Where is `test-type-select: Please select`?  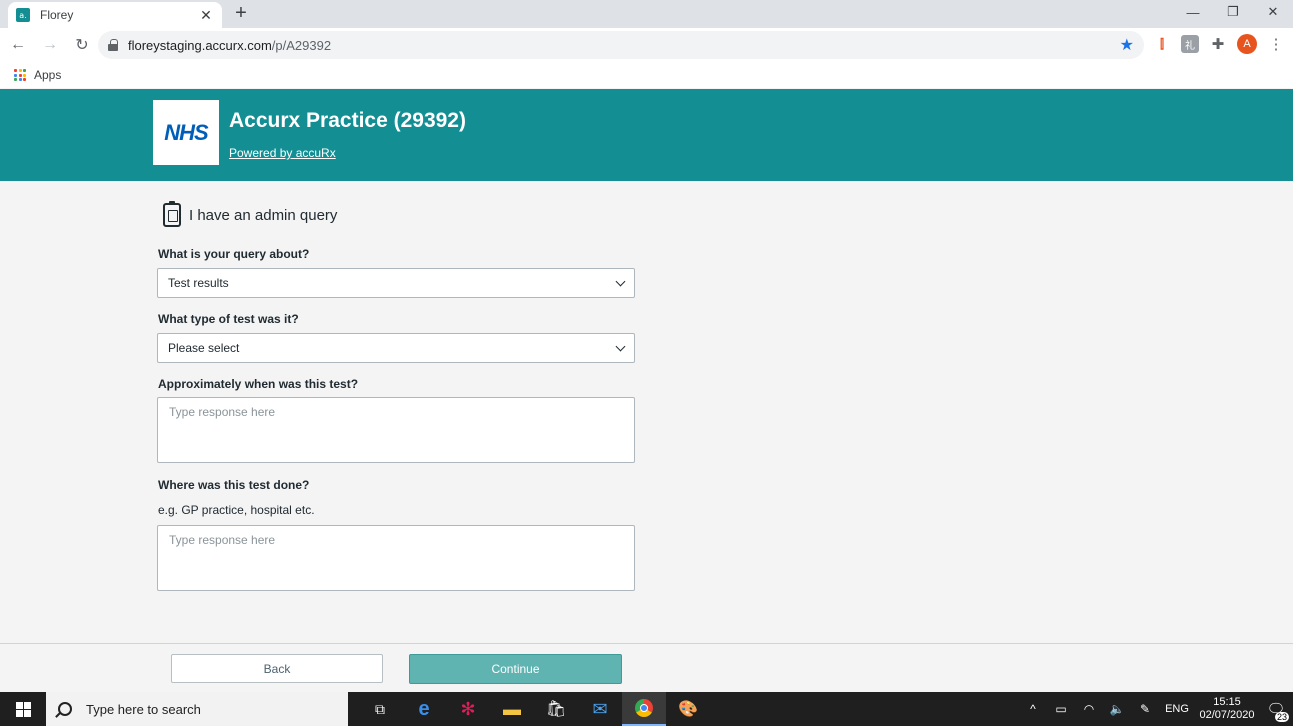 test-type-select: Please select is located at coordinates (396, 348).